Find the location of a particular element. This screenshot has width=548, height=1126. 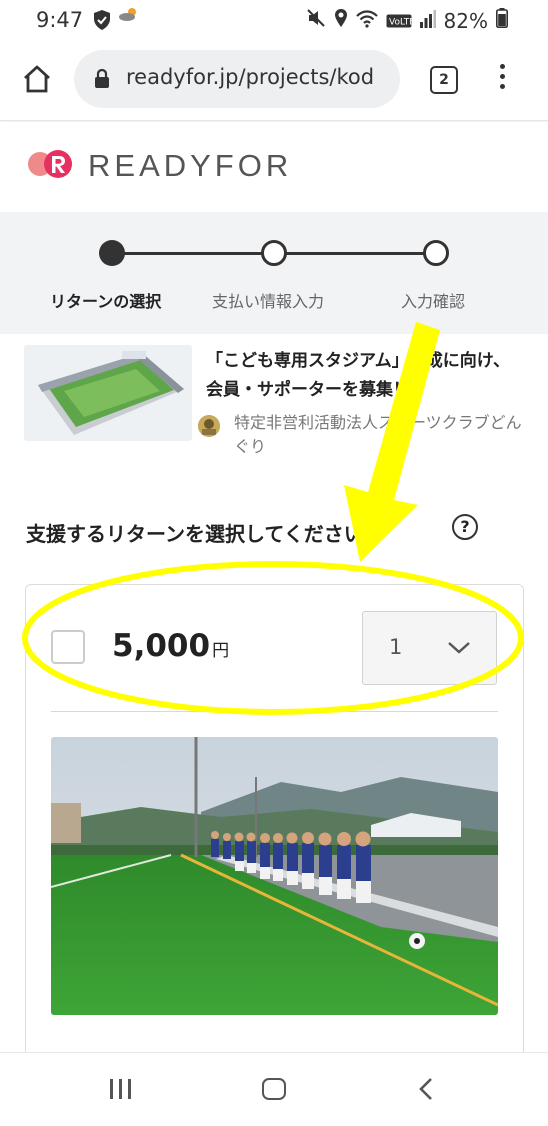

help-icon: ? is located at coordinates (465, 527).